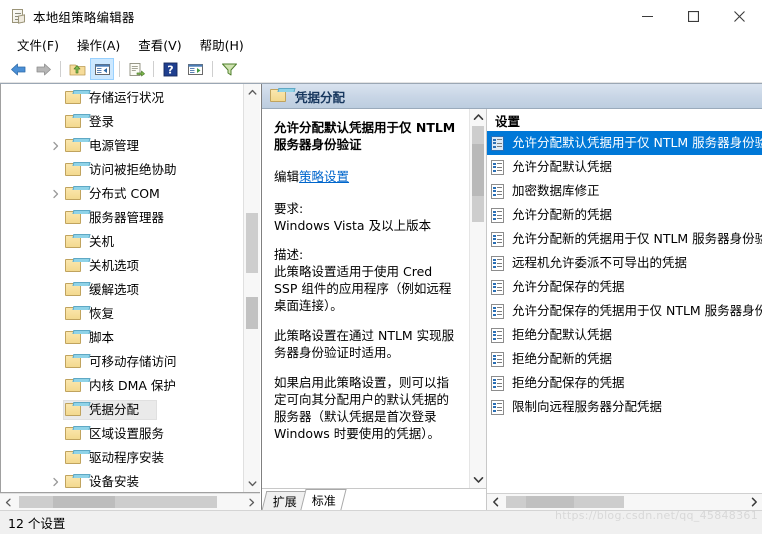 The height and width of the screenshot is (534, 762). What do you see at coordinates (122, 458) in the screenshot?
I see `tree-item-driver-installation: 驱动程序安装` at bounding box center [122, 458].